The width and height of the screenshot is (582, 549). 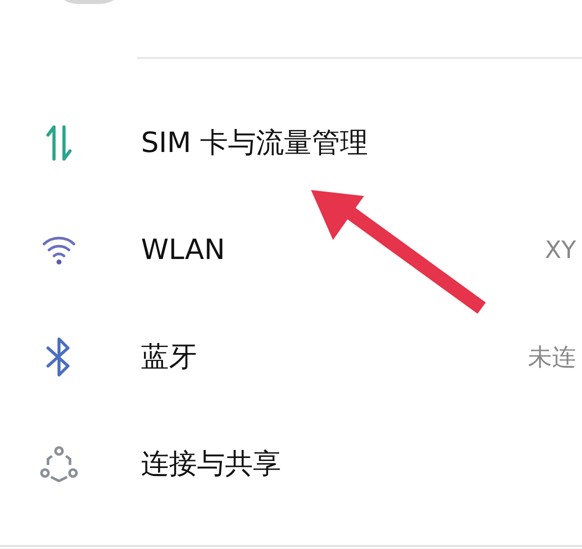 What do you see at coordinates (168, 356) in the screenshot?
I see `item-label: 蓝牙` at bounding box center [168, 356].